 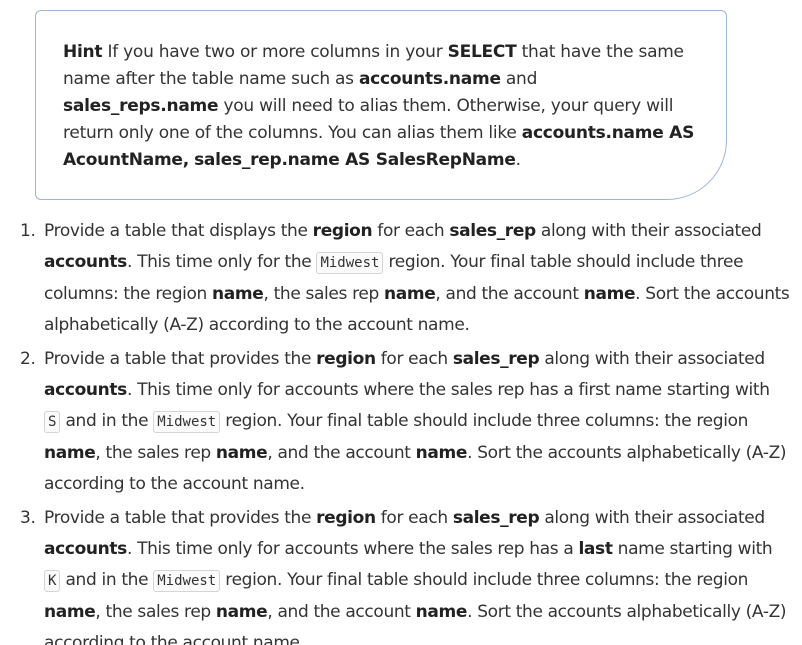 I want to click on hint-keyword: accounts.name, so click(x=429, y=79).